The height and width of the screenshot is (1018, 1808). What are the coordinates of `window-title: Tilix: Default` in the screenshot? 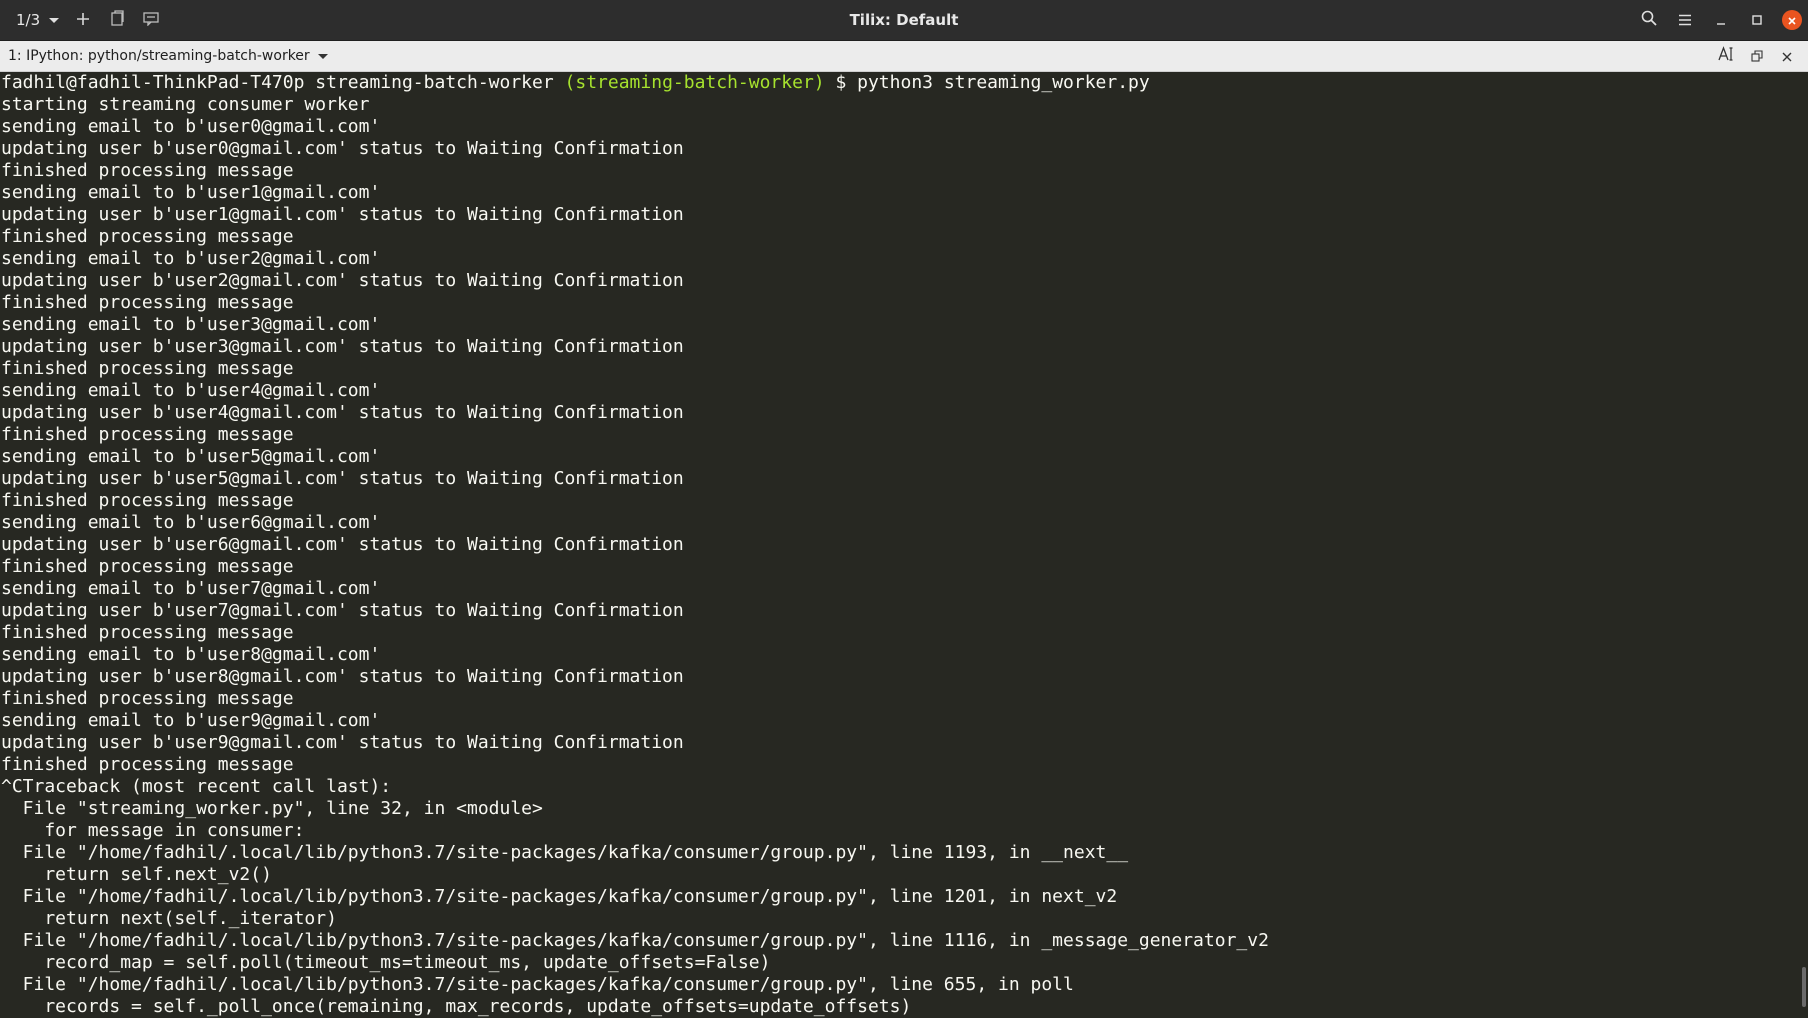 It's located at (904, 20).